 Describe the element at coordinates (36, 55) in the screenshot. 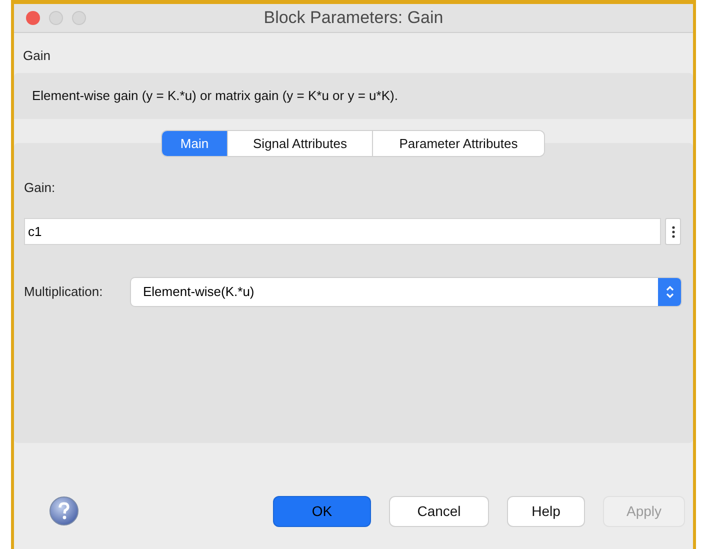

I see `block-name: Gain` at that location.